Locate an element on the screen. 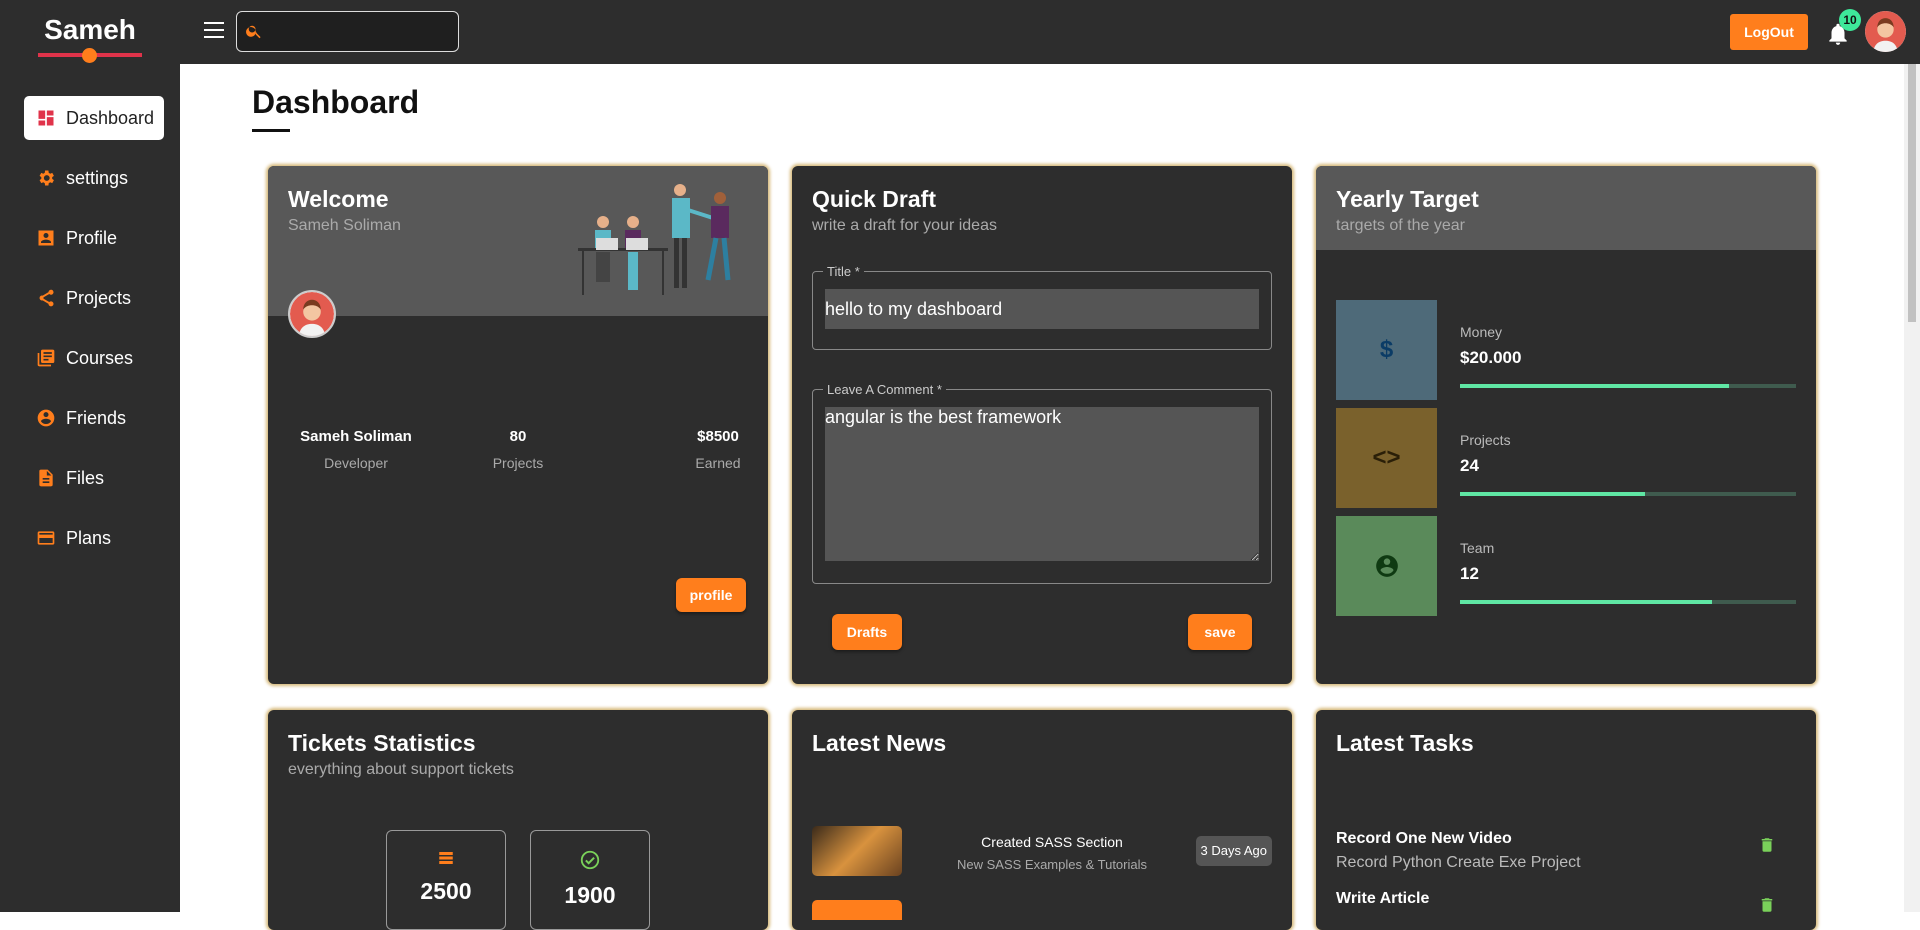 This screenshot has width=1920, height=930. sidebar-item-files: Files is located at coordinates (94, 478).